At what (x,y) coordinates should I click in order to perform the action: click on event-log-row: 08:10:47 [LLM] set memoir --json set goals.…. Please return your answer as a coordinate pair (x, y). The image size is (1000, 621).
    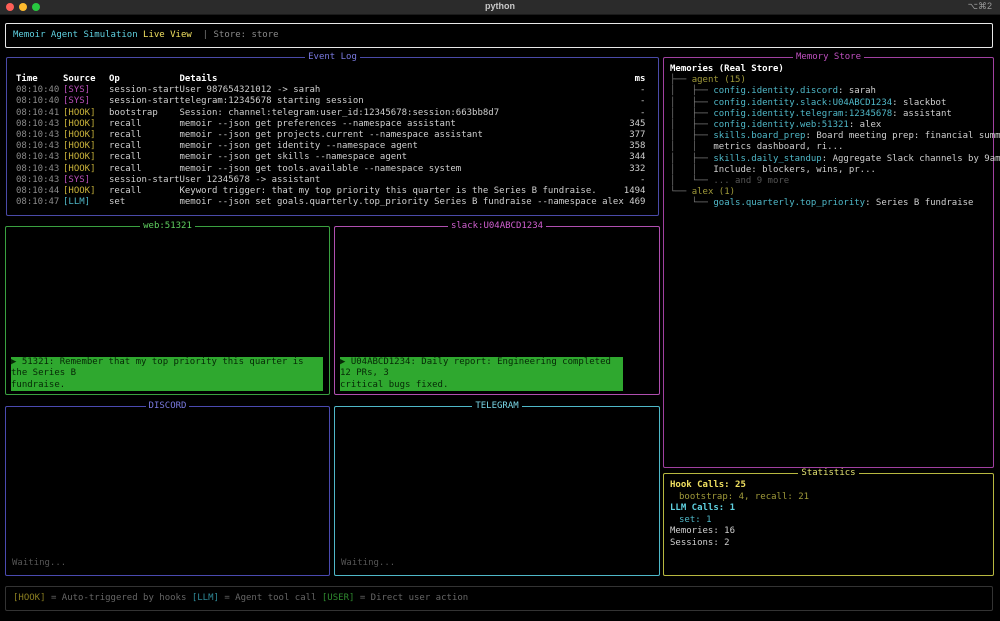
    Looking at the image, I should click on (330, 202).